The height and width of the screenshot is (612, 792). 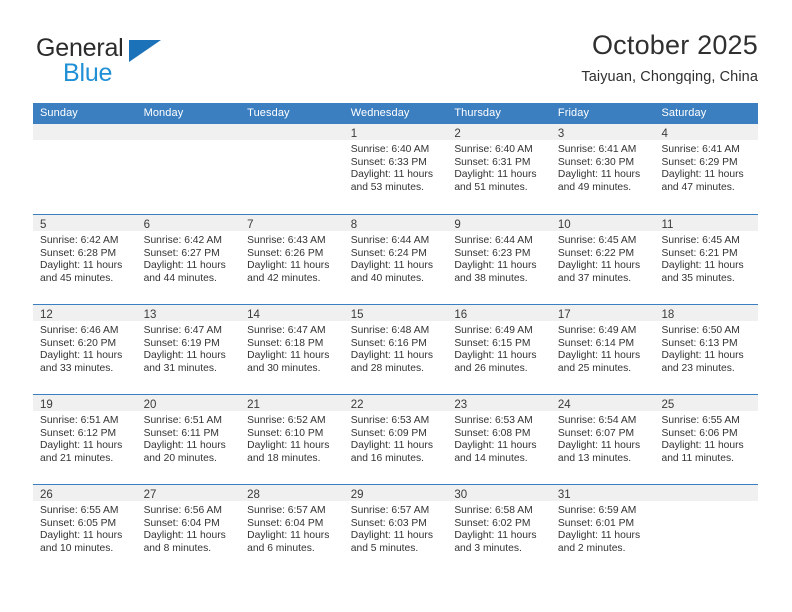 I want to click on day-number: 24, so click(x=564, y=405).